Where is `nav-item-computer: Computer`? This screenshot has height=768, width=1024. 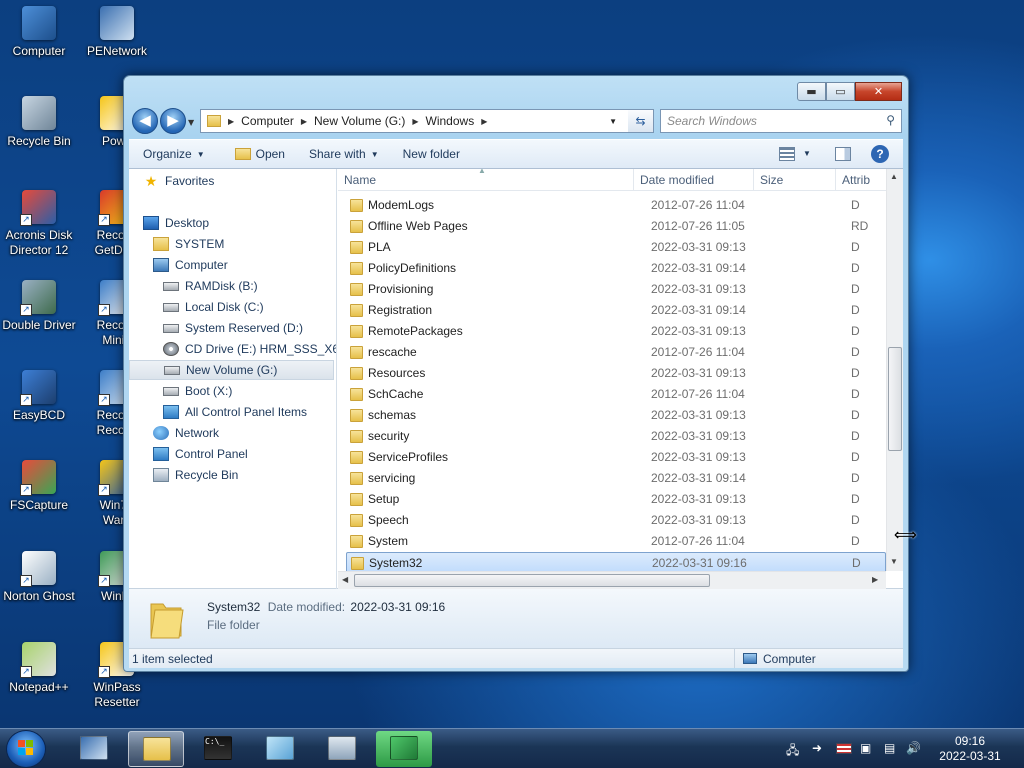 nav-item-computer: Computer is located at coordinates (231, 265).